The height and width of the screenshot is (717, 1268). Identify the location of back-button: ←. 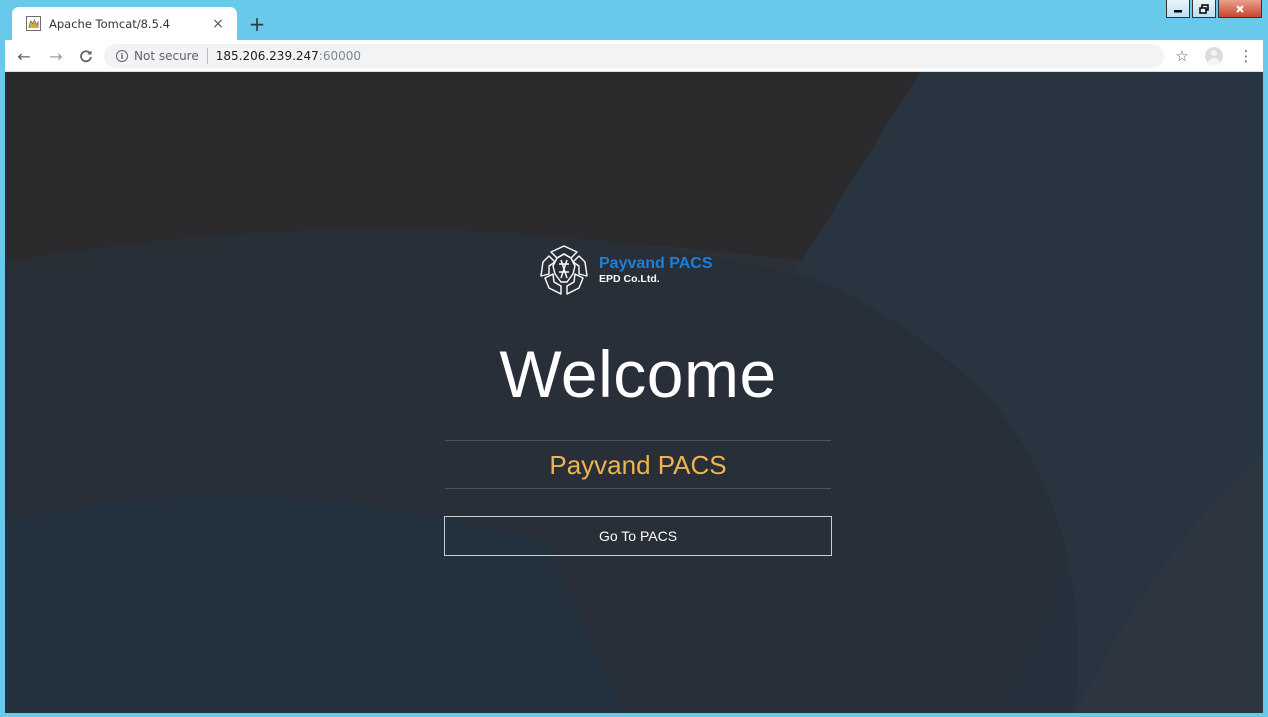
(24, 56).